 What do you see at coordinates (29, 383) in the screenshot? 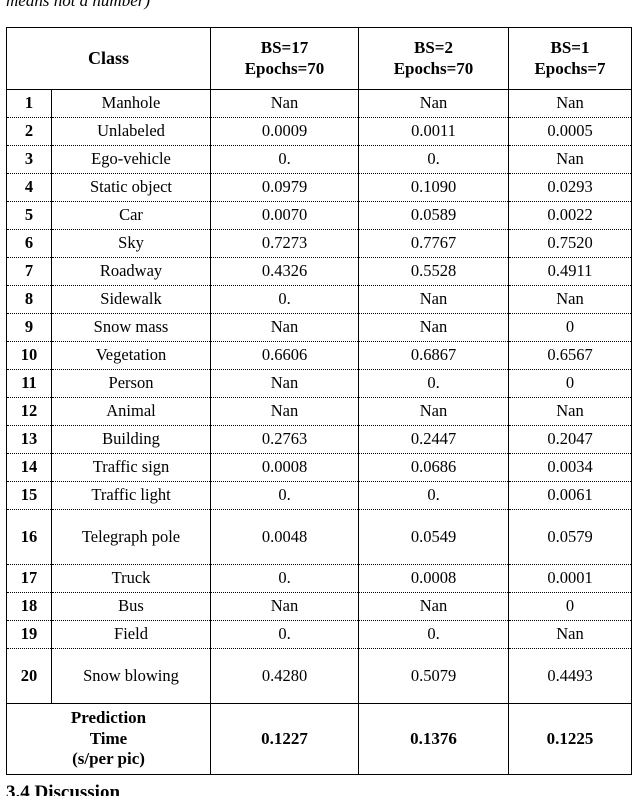
I see `row-index: 11` at bounding box center [29, 383].